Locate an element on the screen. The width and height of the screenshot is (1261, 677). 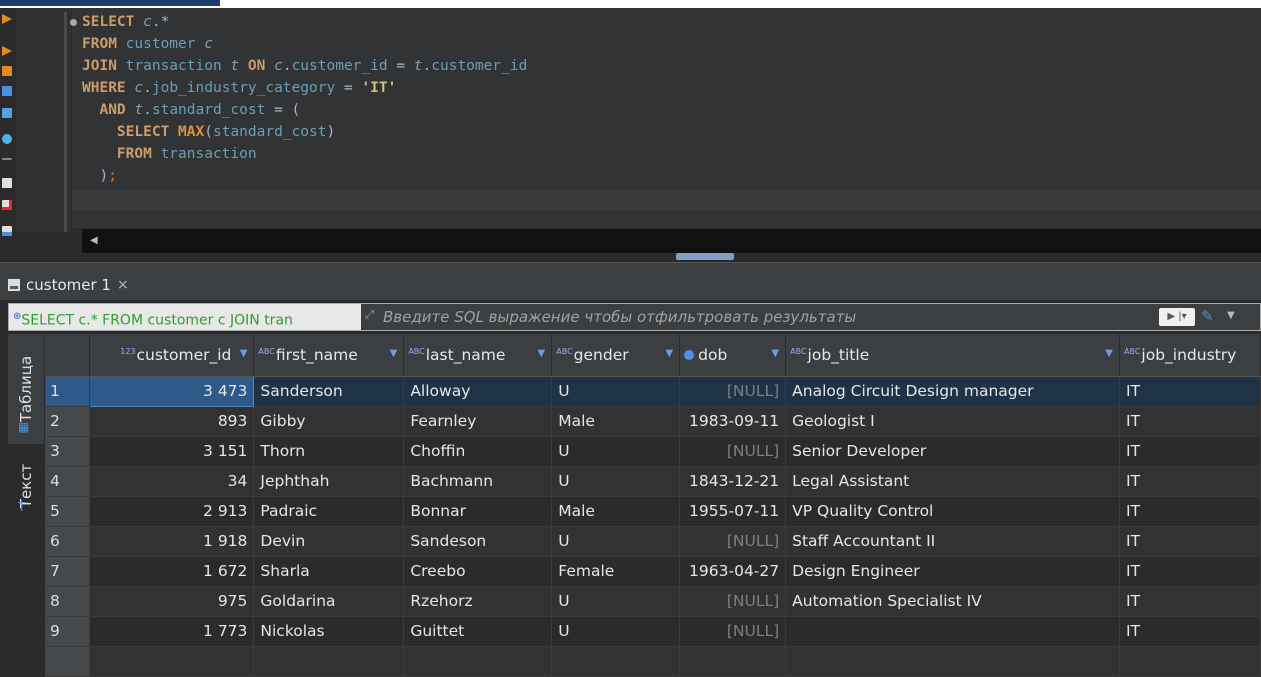
cell-customer-id: 3 473 is located at coordinates (172, 391).